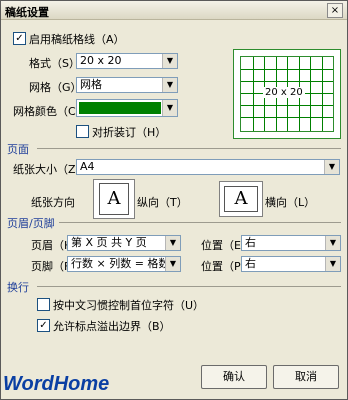  I want to click on grid-label: 网格（G）, so click(55, 87).